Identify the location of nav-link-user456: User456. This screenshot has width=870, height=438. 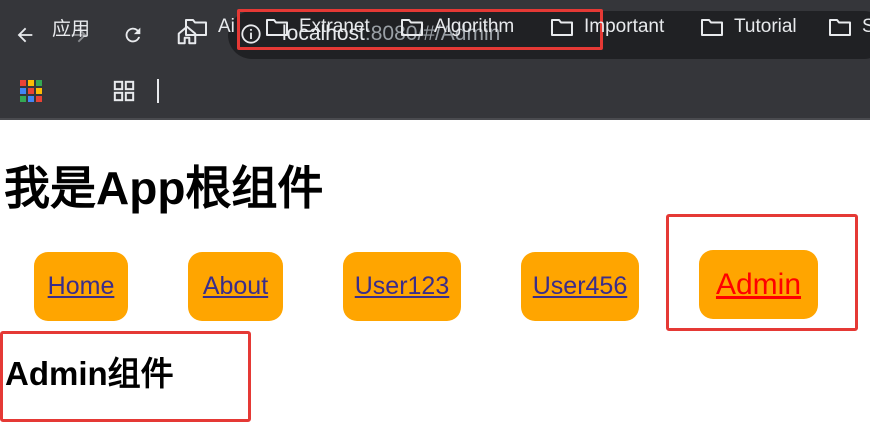
(580, 286).